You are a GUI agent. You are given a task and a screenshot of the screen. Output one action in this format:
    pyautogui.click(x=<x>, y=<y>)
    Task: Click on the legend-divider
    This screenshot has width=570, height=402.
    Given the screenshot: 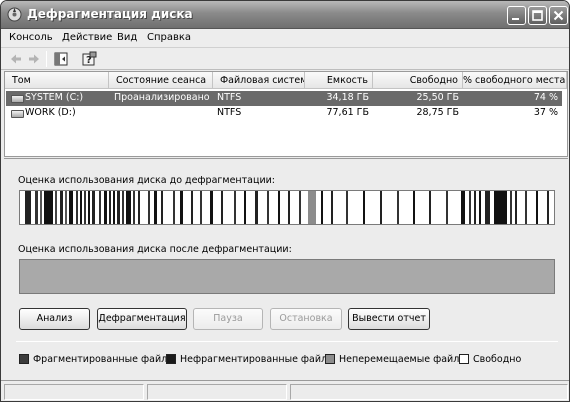 What is the action you would take?
    pyautogui.click(x=287, y=341)
    